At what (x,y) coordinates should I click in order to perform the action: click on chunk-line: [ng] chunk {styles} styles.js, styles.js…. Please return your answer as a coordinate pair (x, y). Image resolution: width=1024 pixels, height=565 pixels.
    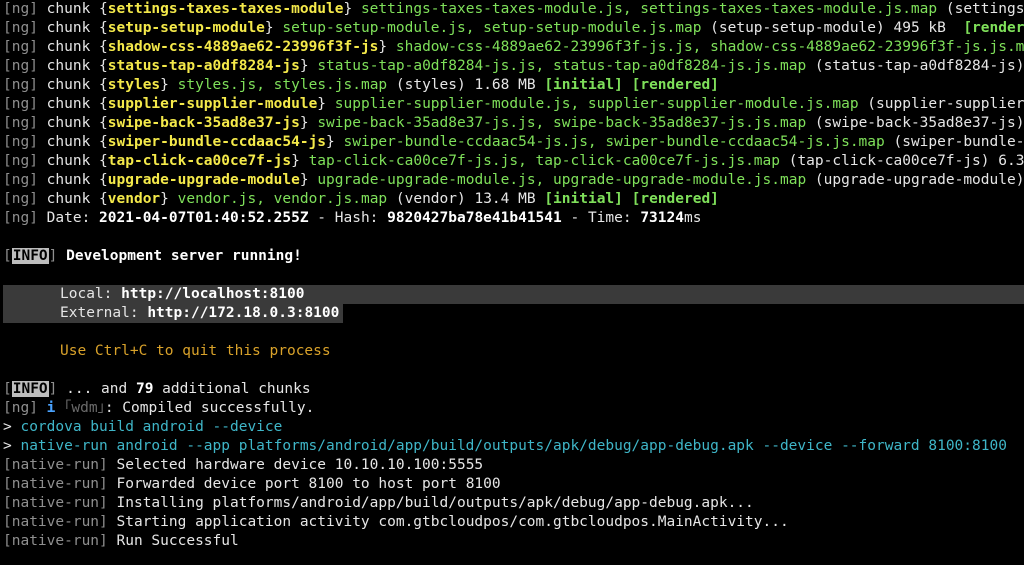
    Looking at the image, I should click on (361, 85).